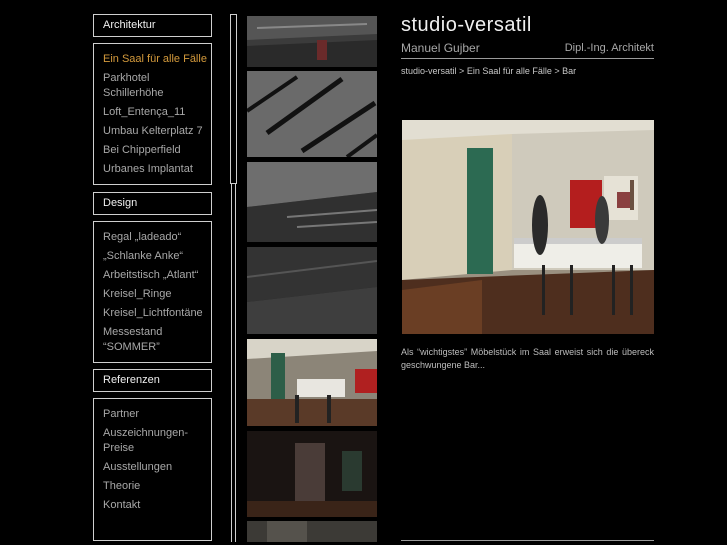 The width and height of the screenshot is (727, 545). What do you see at coordinates (155, 86) in the screenshot?
I see `menu-item-parkhotel: Parkhotel Schillerhöhe` at bounding box center [155, 86].